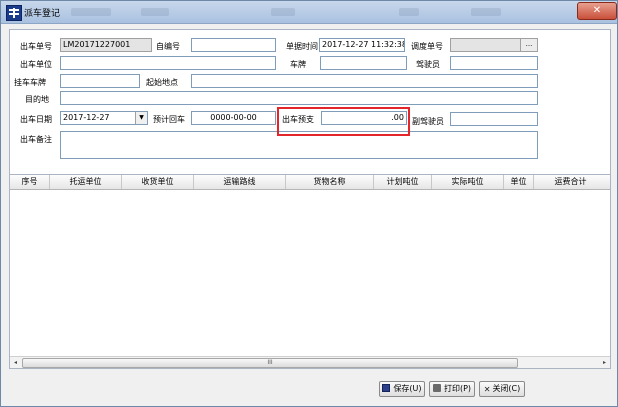 This screenshot has height=407, width=618. What do you see at coordinates (168, 63) in the screenshot?
I see `unit-field` at bounding box center [168, 63].